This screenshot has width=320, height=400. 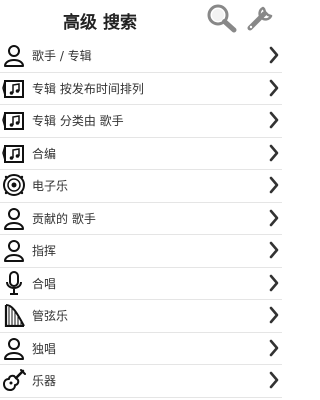 I want to click on search-icon, so click(x=222, y=18).